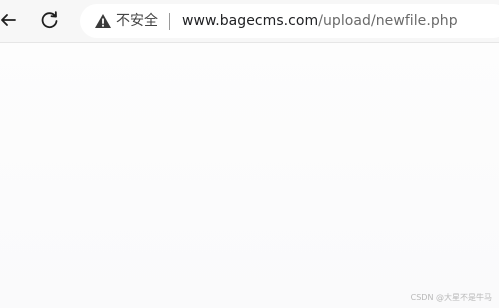 The height and width of the screenshot is (308, 499). Describe the element at coordinates (169, 21) in the screenshot. I see `address-separator` at that location.